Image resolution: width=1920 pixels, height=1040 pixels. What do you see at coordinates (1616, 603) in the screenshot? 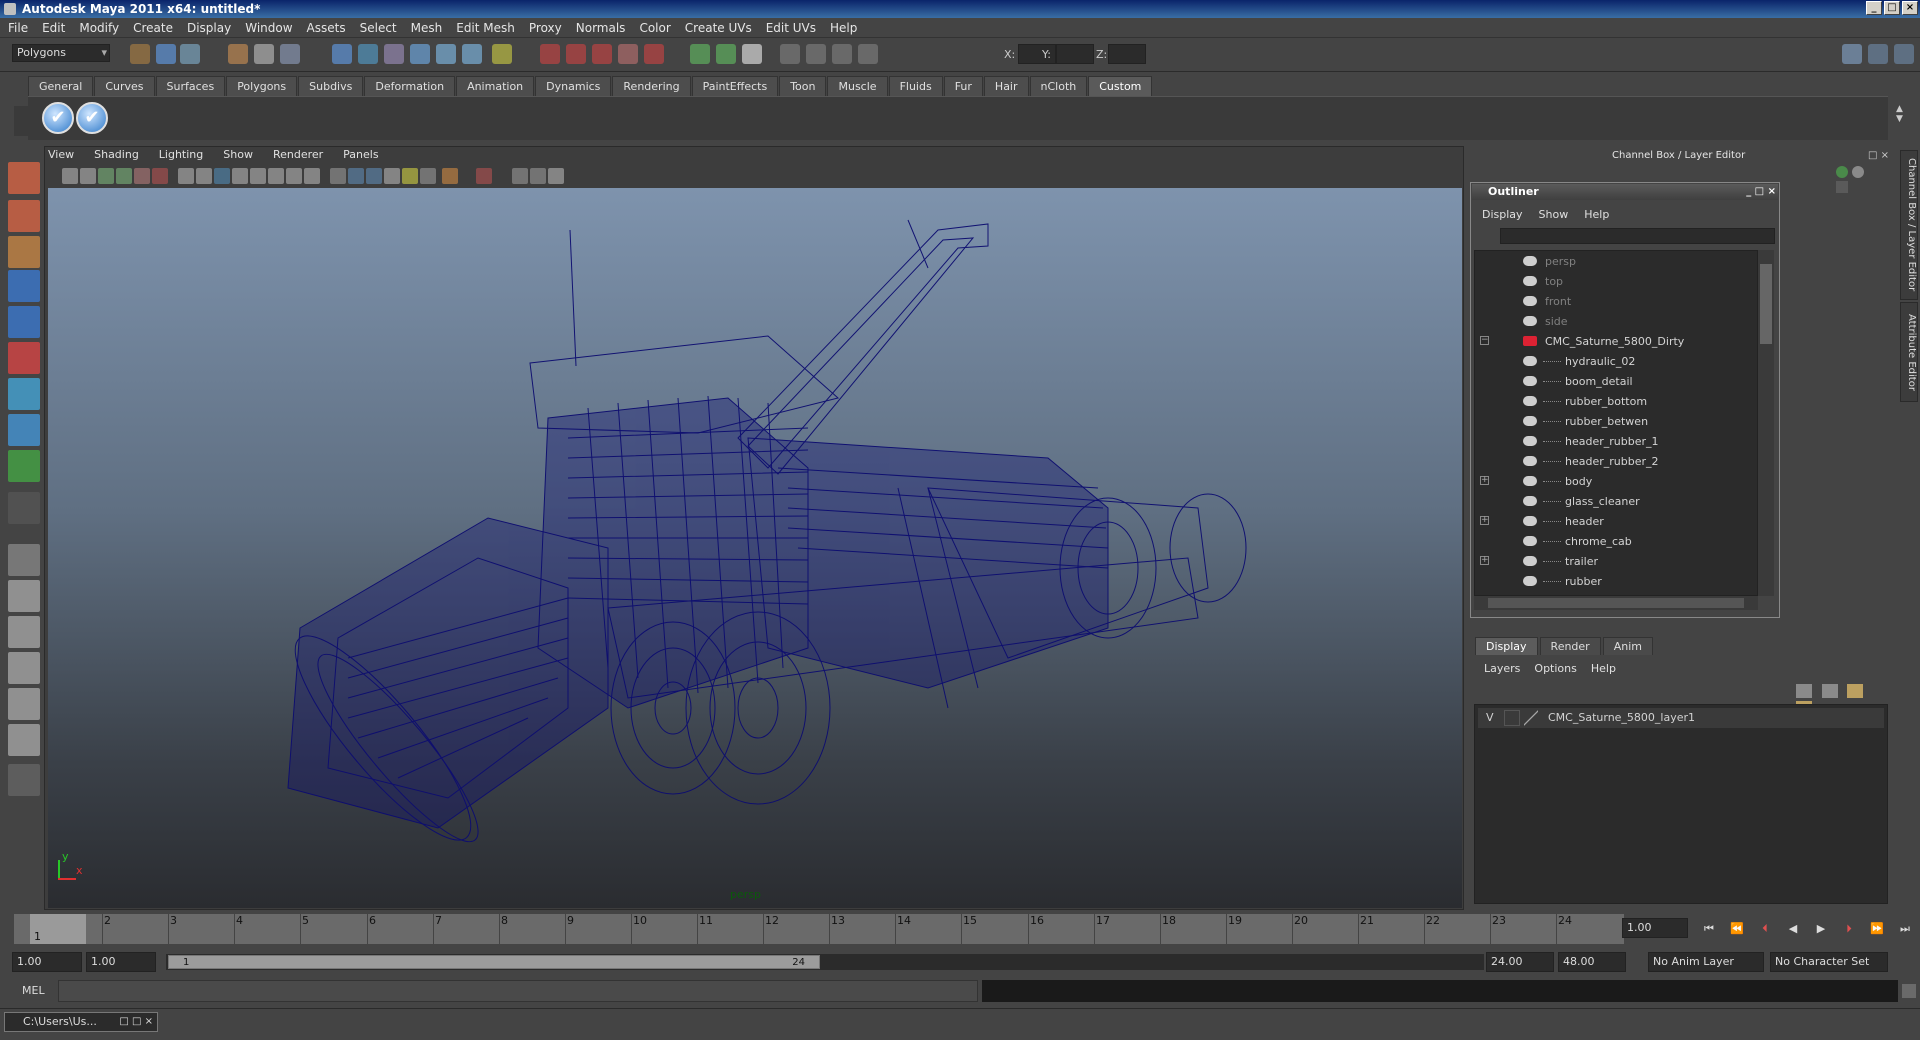
I see `outliner-horizontal-scrollbar` at bounding box center [1616, 603].